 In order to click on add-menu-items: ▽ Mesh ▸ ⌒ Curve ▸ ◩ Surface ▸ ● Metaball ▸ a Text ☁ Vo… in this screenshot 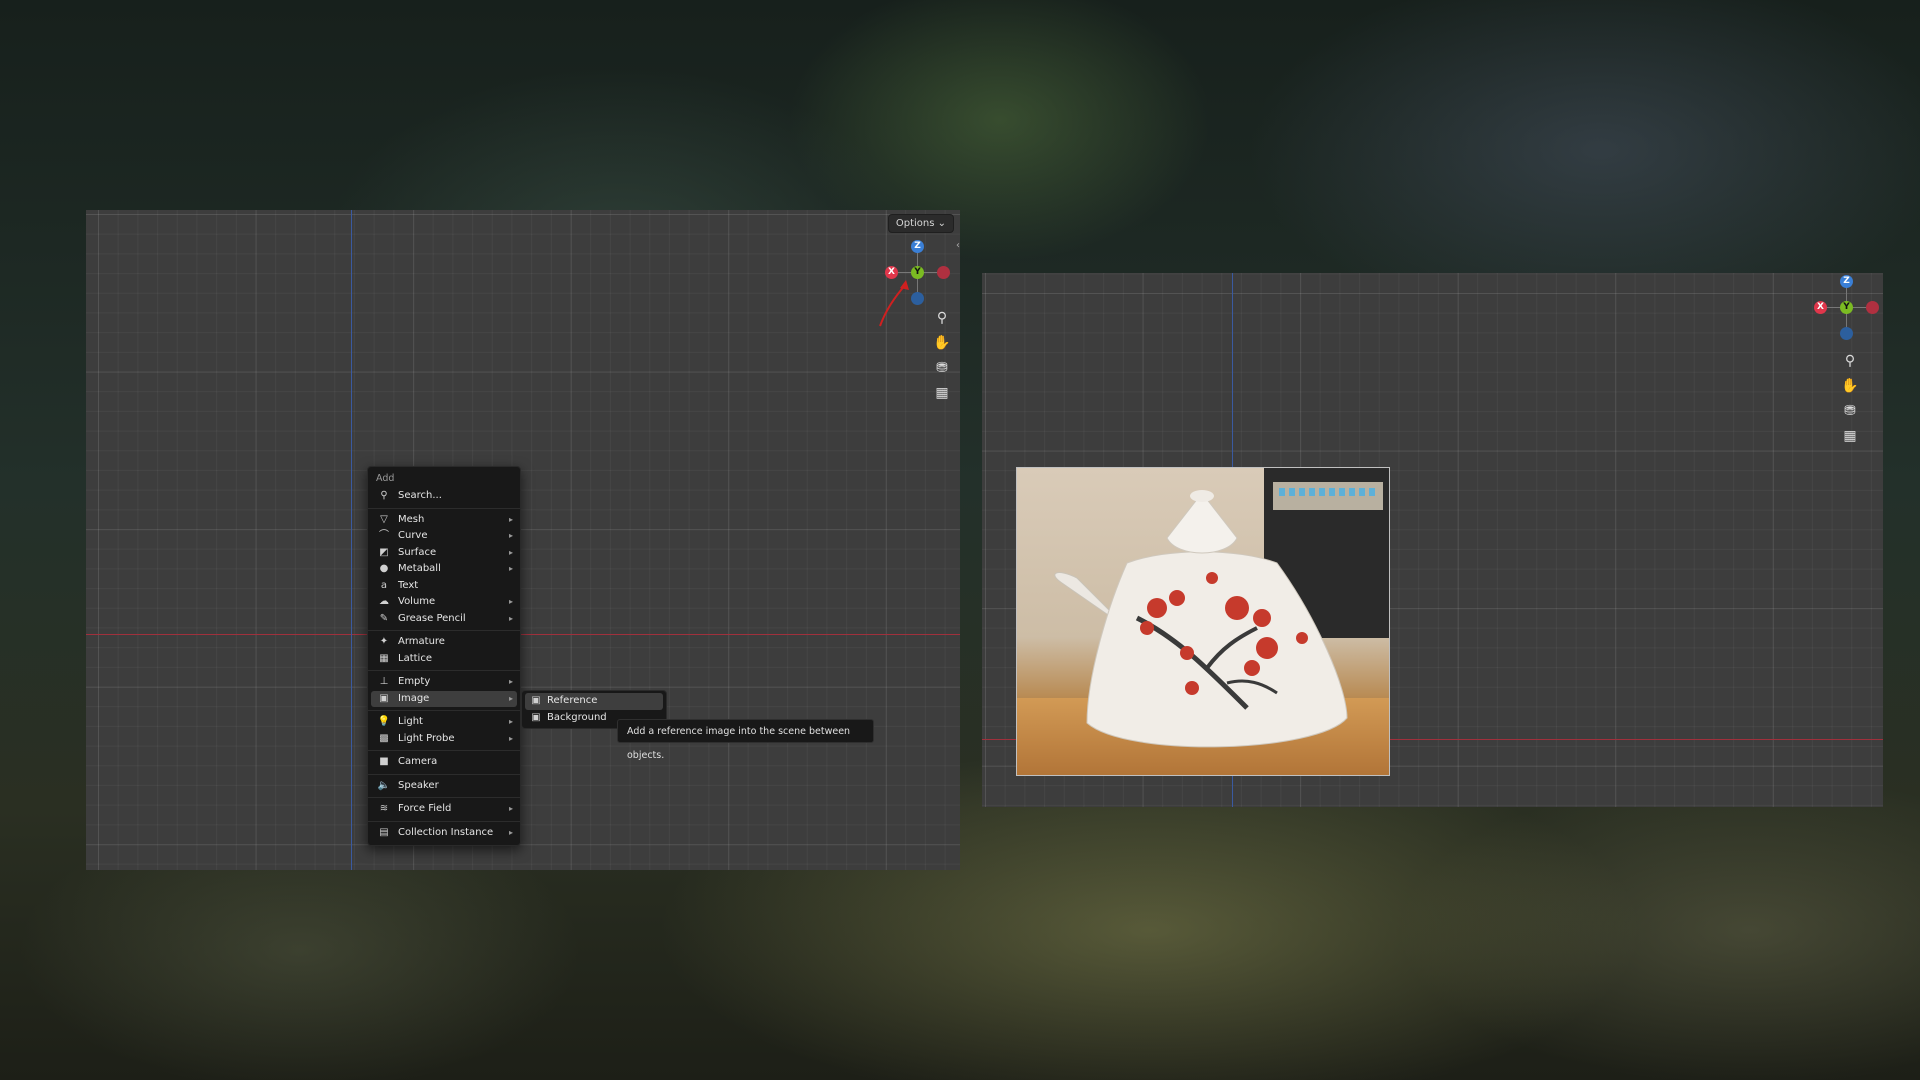, I will do `click(444, 677)`.